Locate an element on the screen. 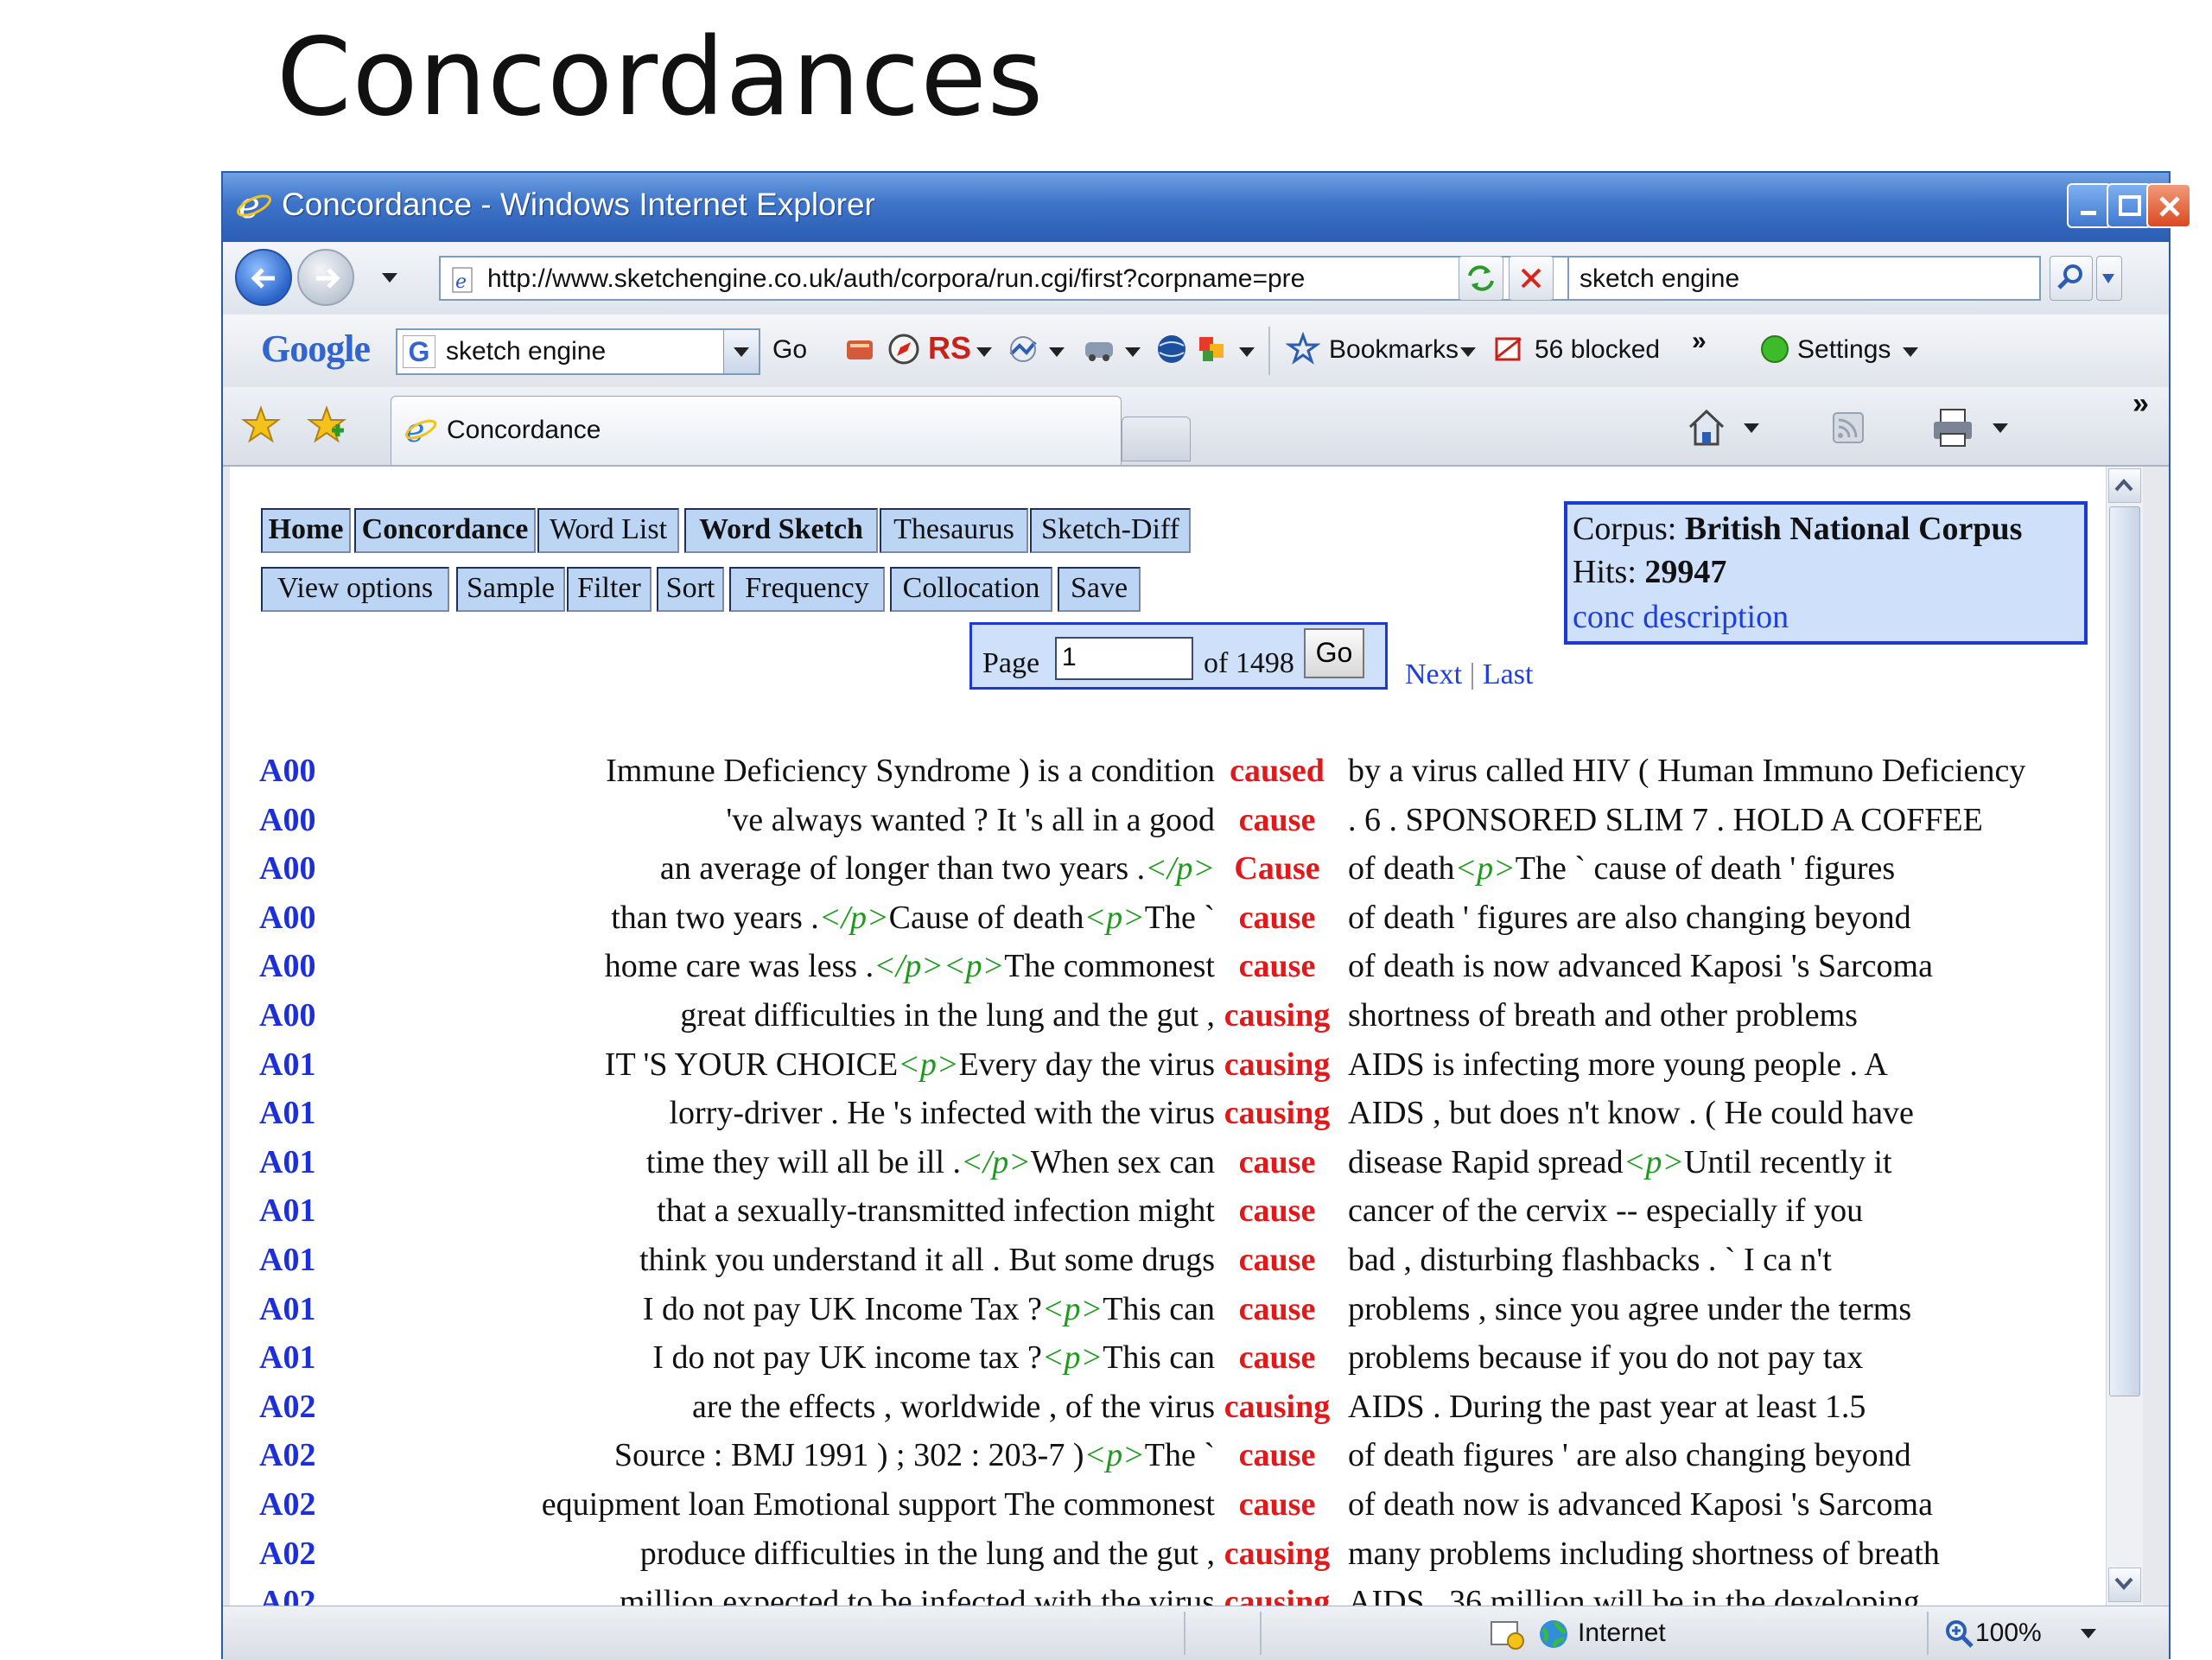 This screenshot has height=1660, width=2212. settings-chevron-icon is located at coordinates (1910, 352).